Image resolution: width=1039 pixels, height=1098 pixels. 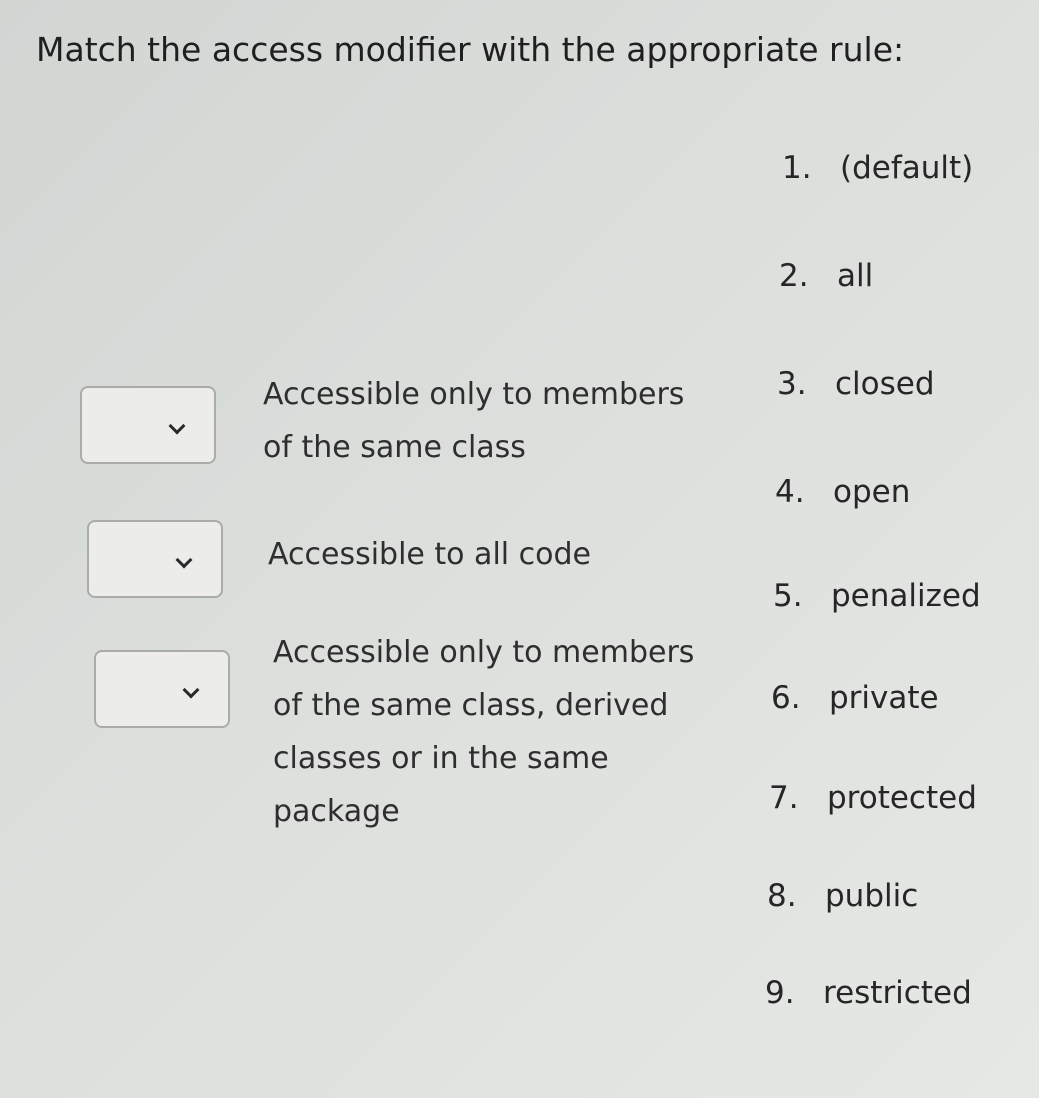 What do you see at coordinates (884, 698) in the screenshot?
I see `option-label: private` at bounding box center [884, 698].